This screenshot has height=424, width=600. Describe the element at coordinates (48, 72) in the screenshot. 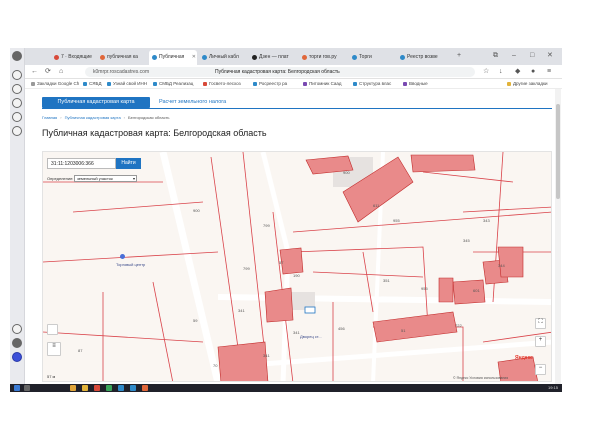

I see `reload-icon: ⟳` at that location.